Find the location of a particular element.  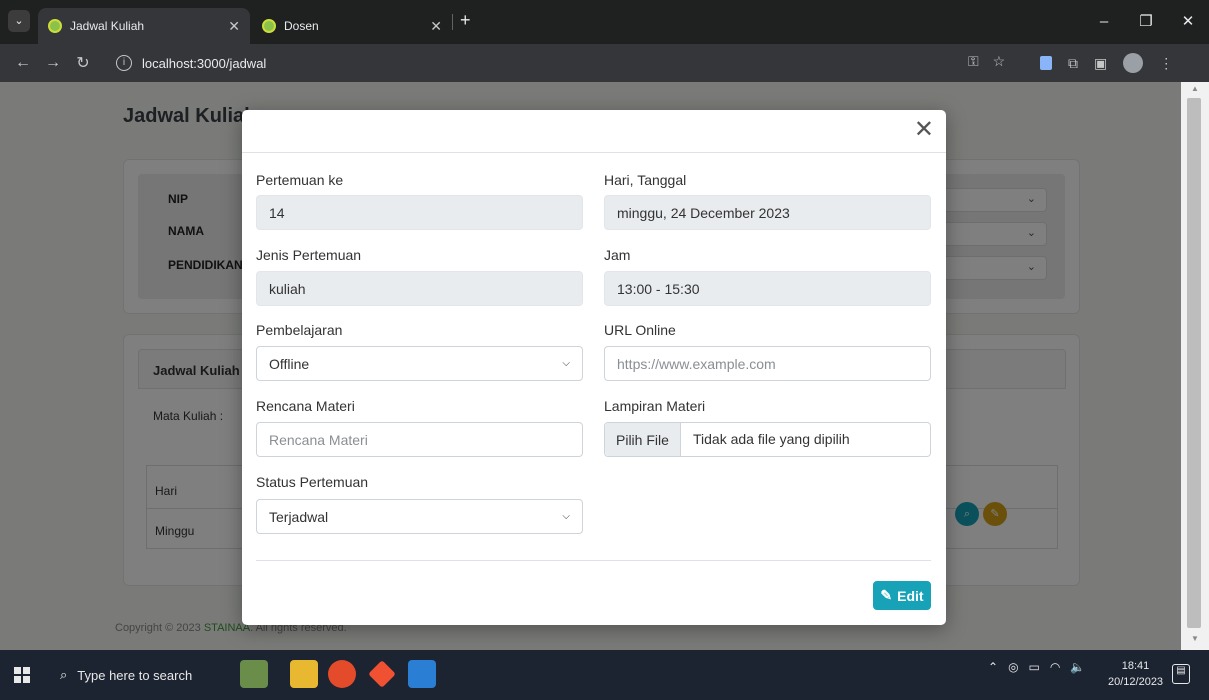

extensions-puzzle-icon: ⧉ is located at coordinates (1073, 63).